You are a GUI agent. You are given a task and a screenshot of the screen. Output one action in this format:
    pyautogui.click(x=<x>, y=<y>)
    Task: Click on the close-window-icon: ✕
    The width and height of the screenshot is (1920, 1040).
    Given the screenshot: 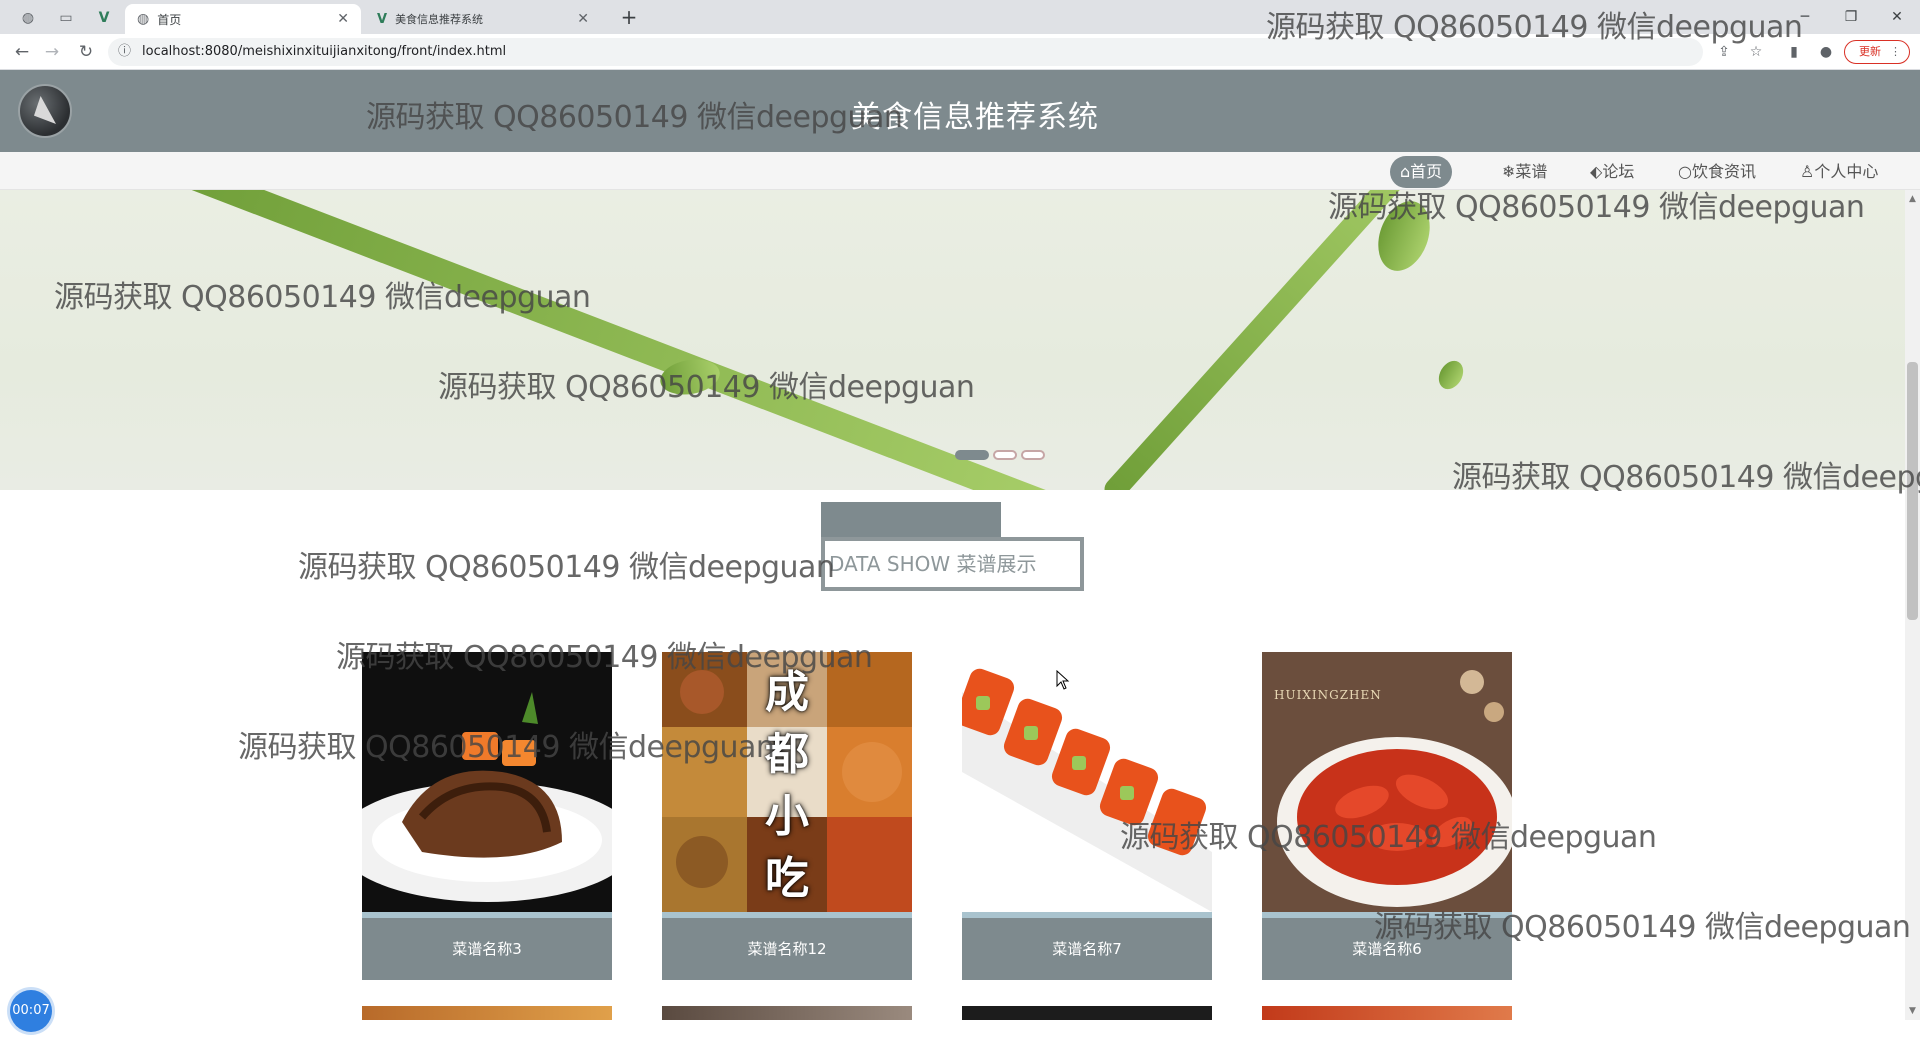 What is the action you would take?
    pyautogui.click(x=1897, y=17)
    